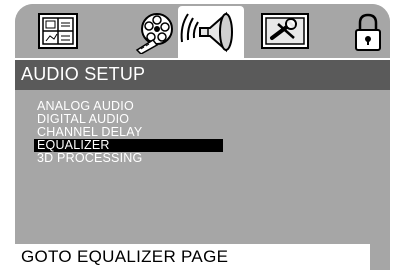 The image size is (394, 270). Describe the element at coordinates (125, 256) in the screenshot. I see `status-text: GOTO EQUALIZER PAGE` at that location.